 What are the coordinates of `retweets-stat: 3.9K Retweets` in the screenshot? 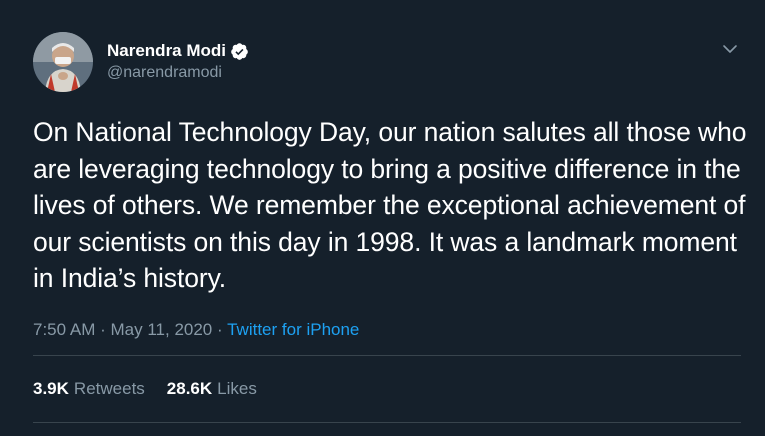 It's located at (89, 389).